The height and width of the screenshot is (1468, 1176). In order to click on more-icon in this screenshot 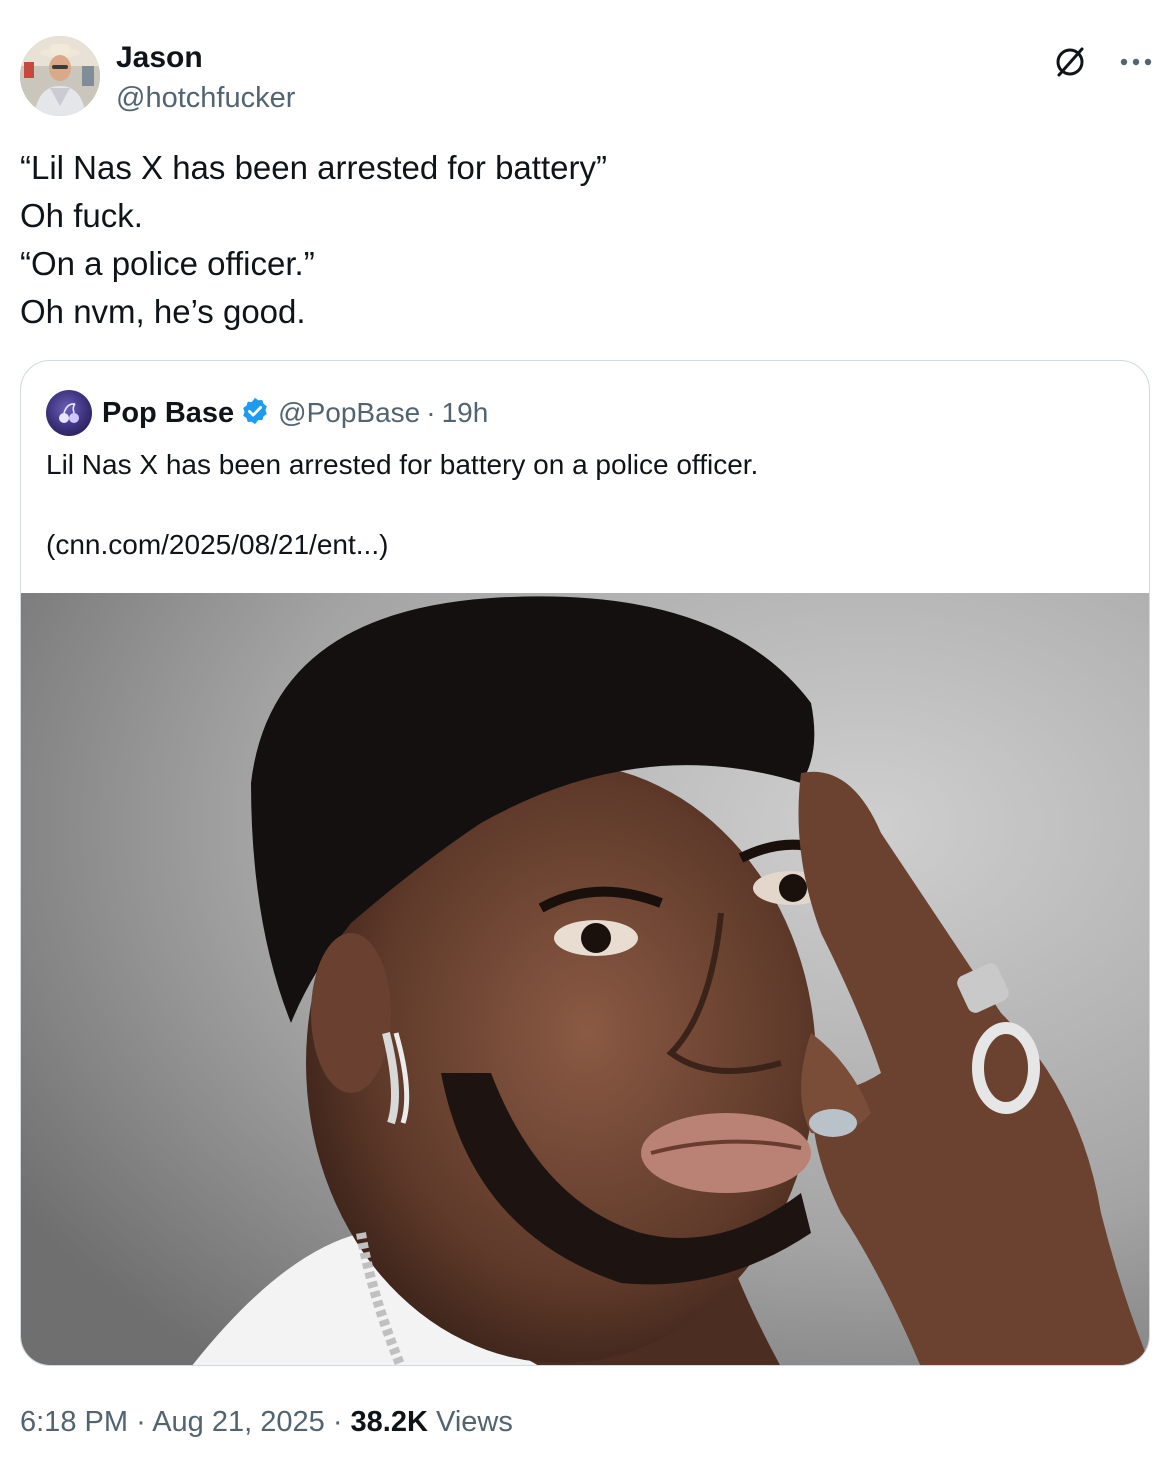, I will do `click(1136, 62)`.